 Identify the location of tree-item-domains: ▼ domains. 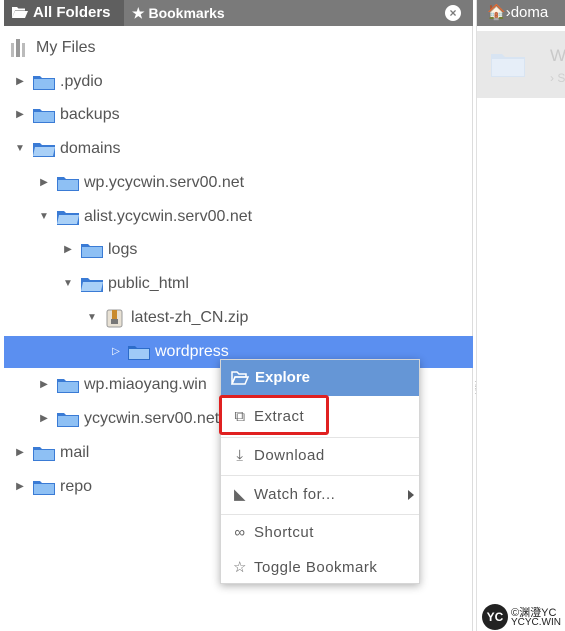
(238, 149).